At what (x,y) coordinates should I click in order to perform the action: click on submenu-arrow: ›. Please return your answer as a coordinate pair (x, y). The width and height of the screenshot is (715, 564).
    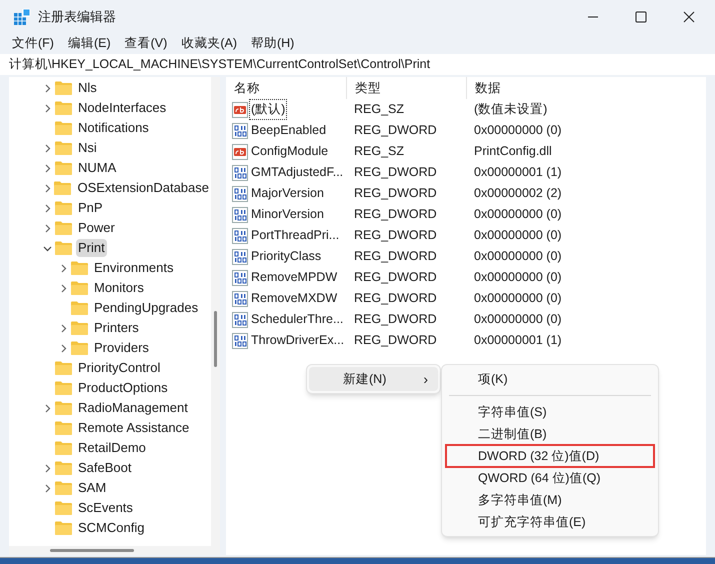
    Looking at the image, I should click on (425, 379).